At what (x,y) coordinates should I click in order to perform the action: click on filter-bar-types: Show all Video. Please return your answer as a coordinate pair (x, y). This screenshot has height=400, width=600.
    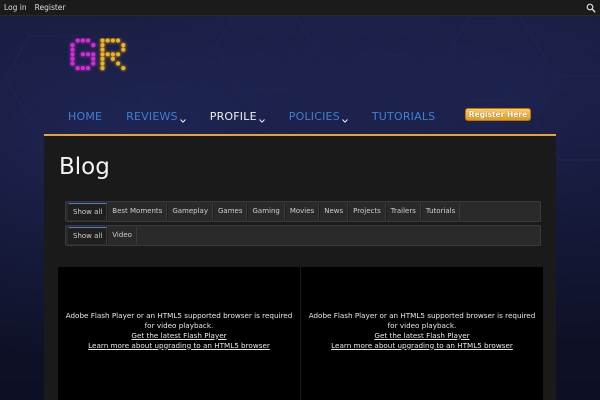
    Looking at the image, I should click on (303, 235).